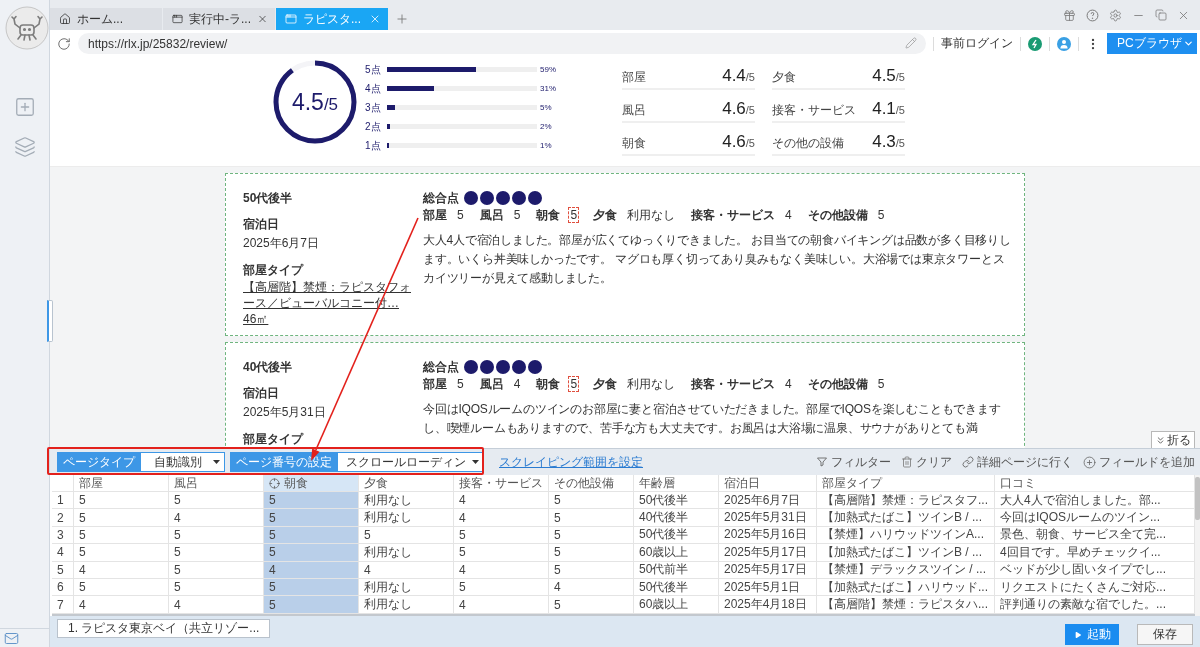 The height and width of the screenshot is (647, 1200). Describe the element at coordinates (1092, 15) in the screenshot. I see `help-icon` at that location.